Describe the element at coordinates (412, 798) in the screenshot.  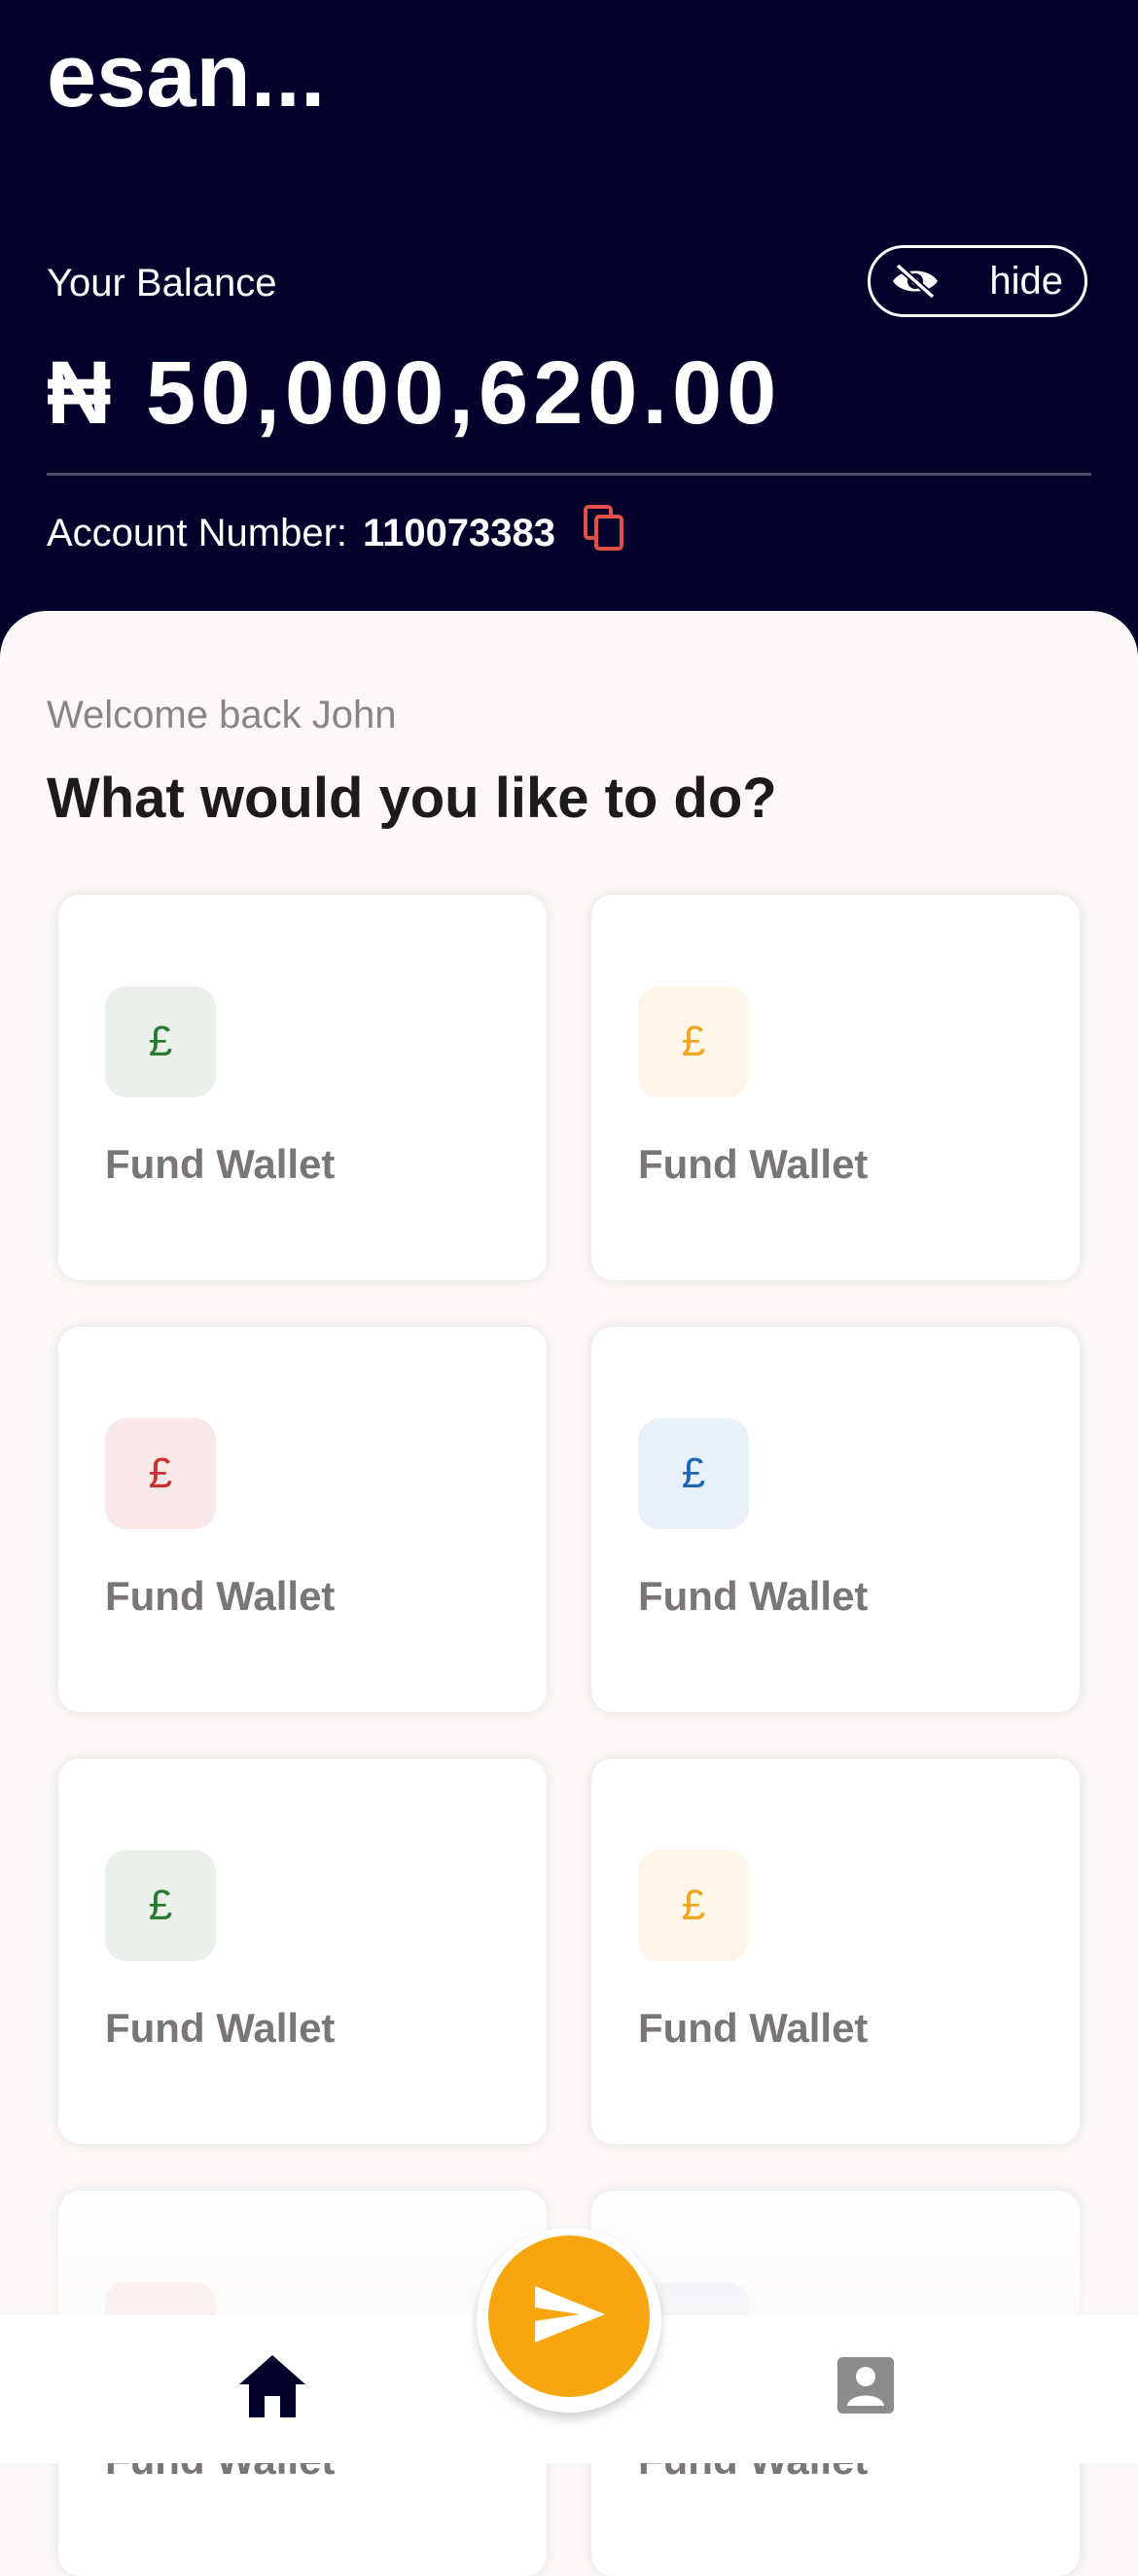
I see `actions-heading: What would you like to do?` at that location.